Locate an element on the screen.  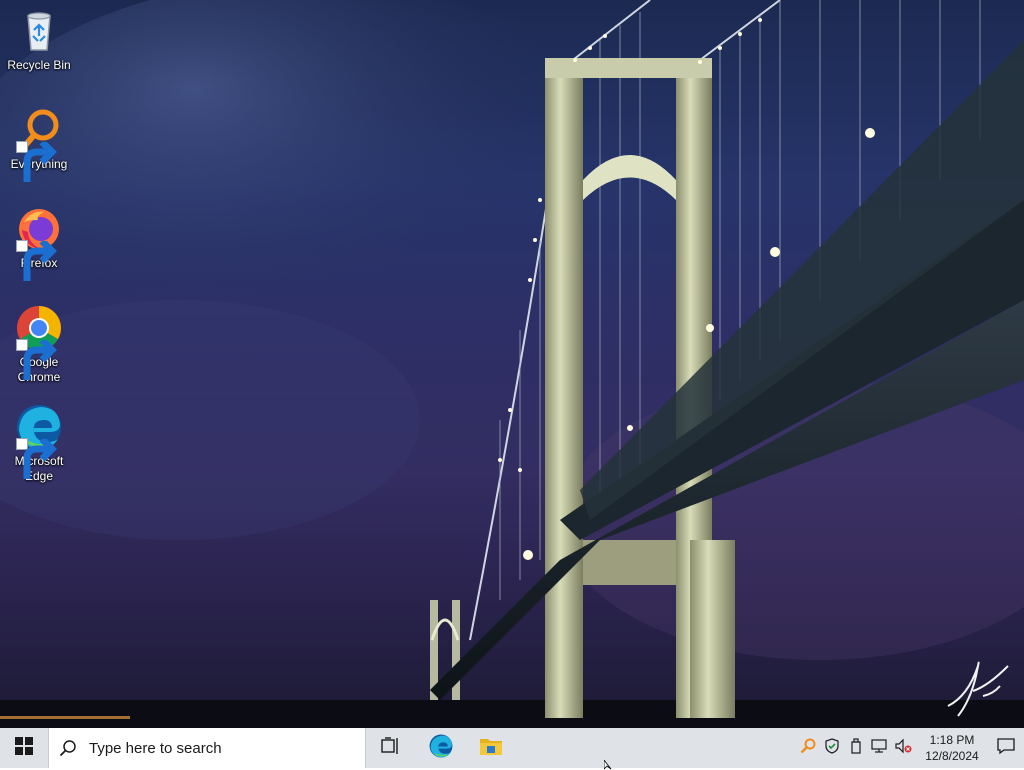
desktop-icon-google-chrome: Google Chrome is located at coordinates (39, 344).